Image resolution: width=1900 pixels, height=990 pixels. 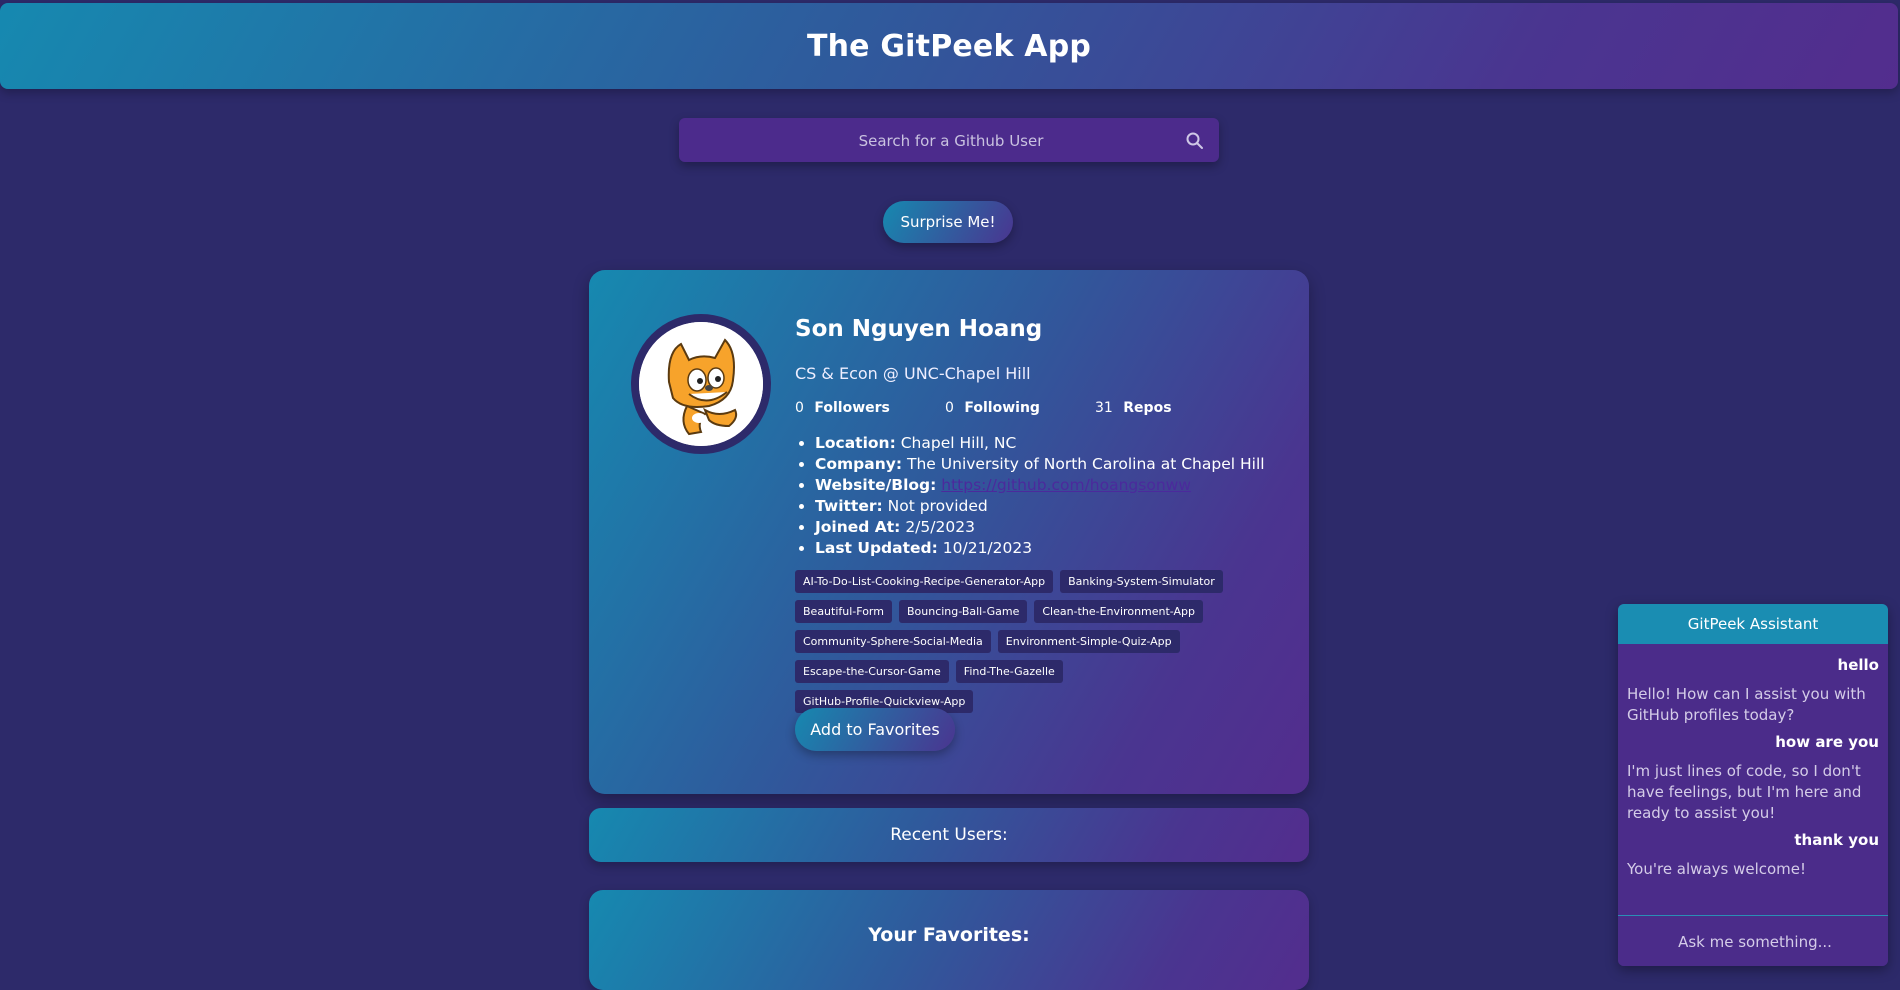 What do you see at coordinates (1040, 527) in the screenshot?
I see `detail-joined: Joined At: 2/5/2023` at bounding box center [1040, 527].